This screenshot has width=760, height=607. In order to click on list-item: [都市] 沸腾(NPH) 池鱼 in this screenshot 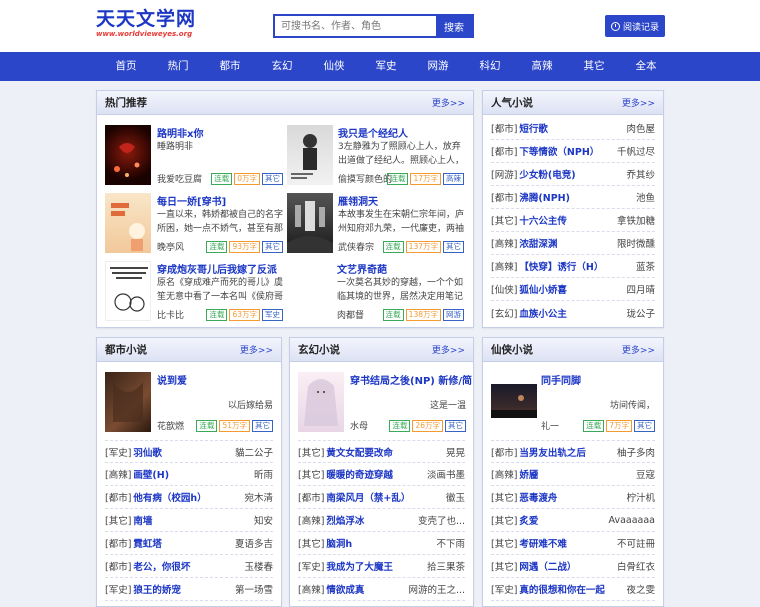, I will do `click(573, 197)`.